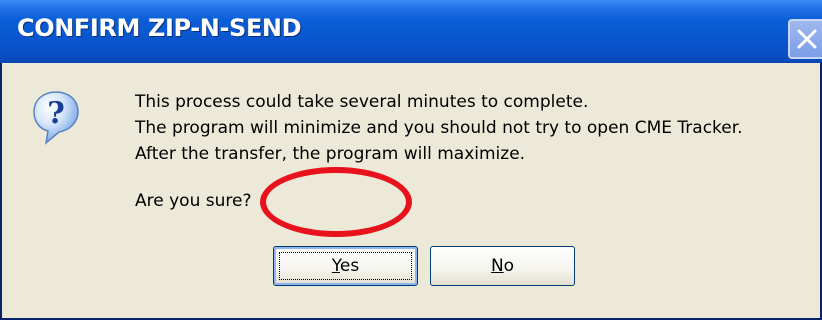  I want to click on no-label-rest: o, so click(509, 266).